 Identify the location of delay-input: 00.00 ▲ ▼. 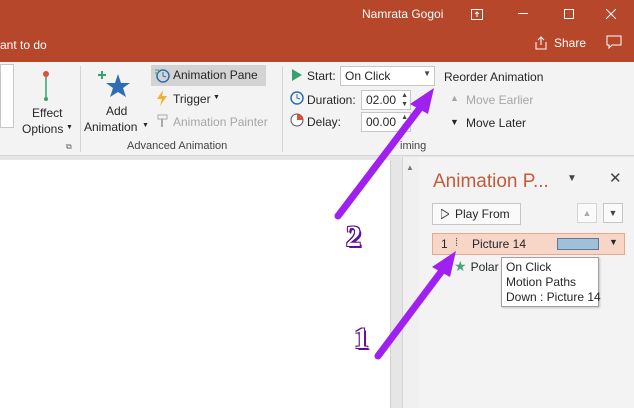
(386, 122).